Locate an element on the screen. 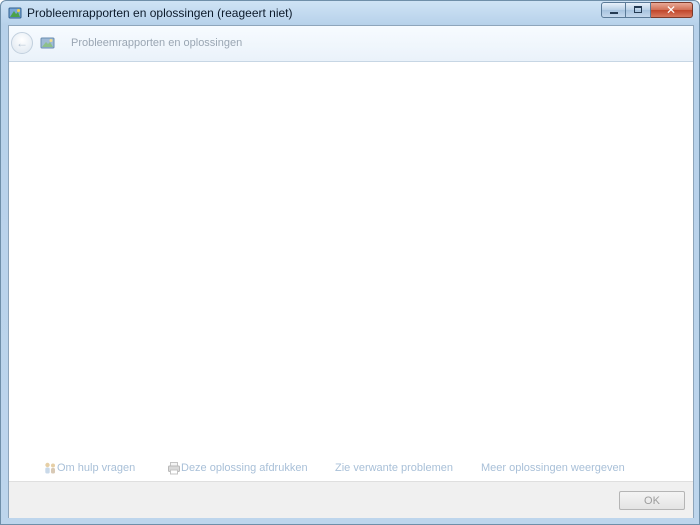 The width and height of the screenshot is (700, 525). related-problems-link: Zie verwante problemen is located at coordinates (394, 468).